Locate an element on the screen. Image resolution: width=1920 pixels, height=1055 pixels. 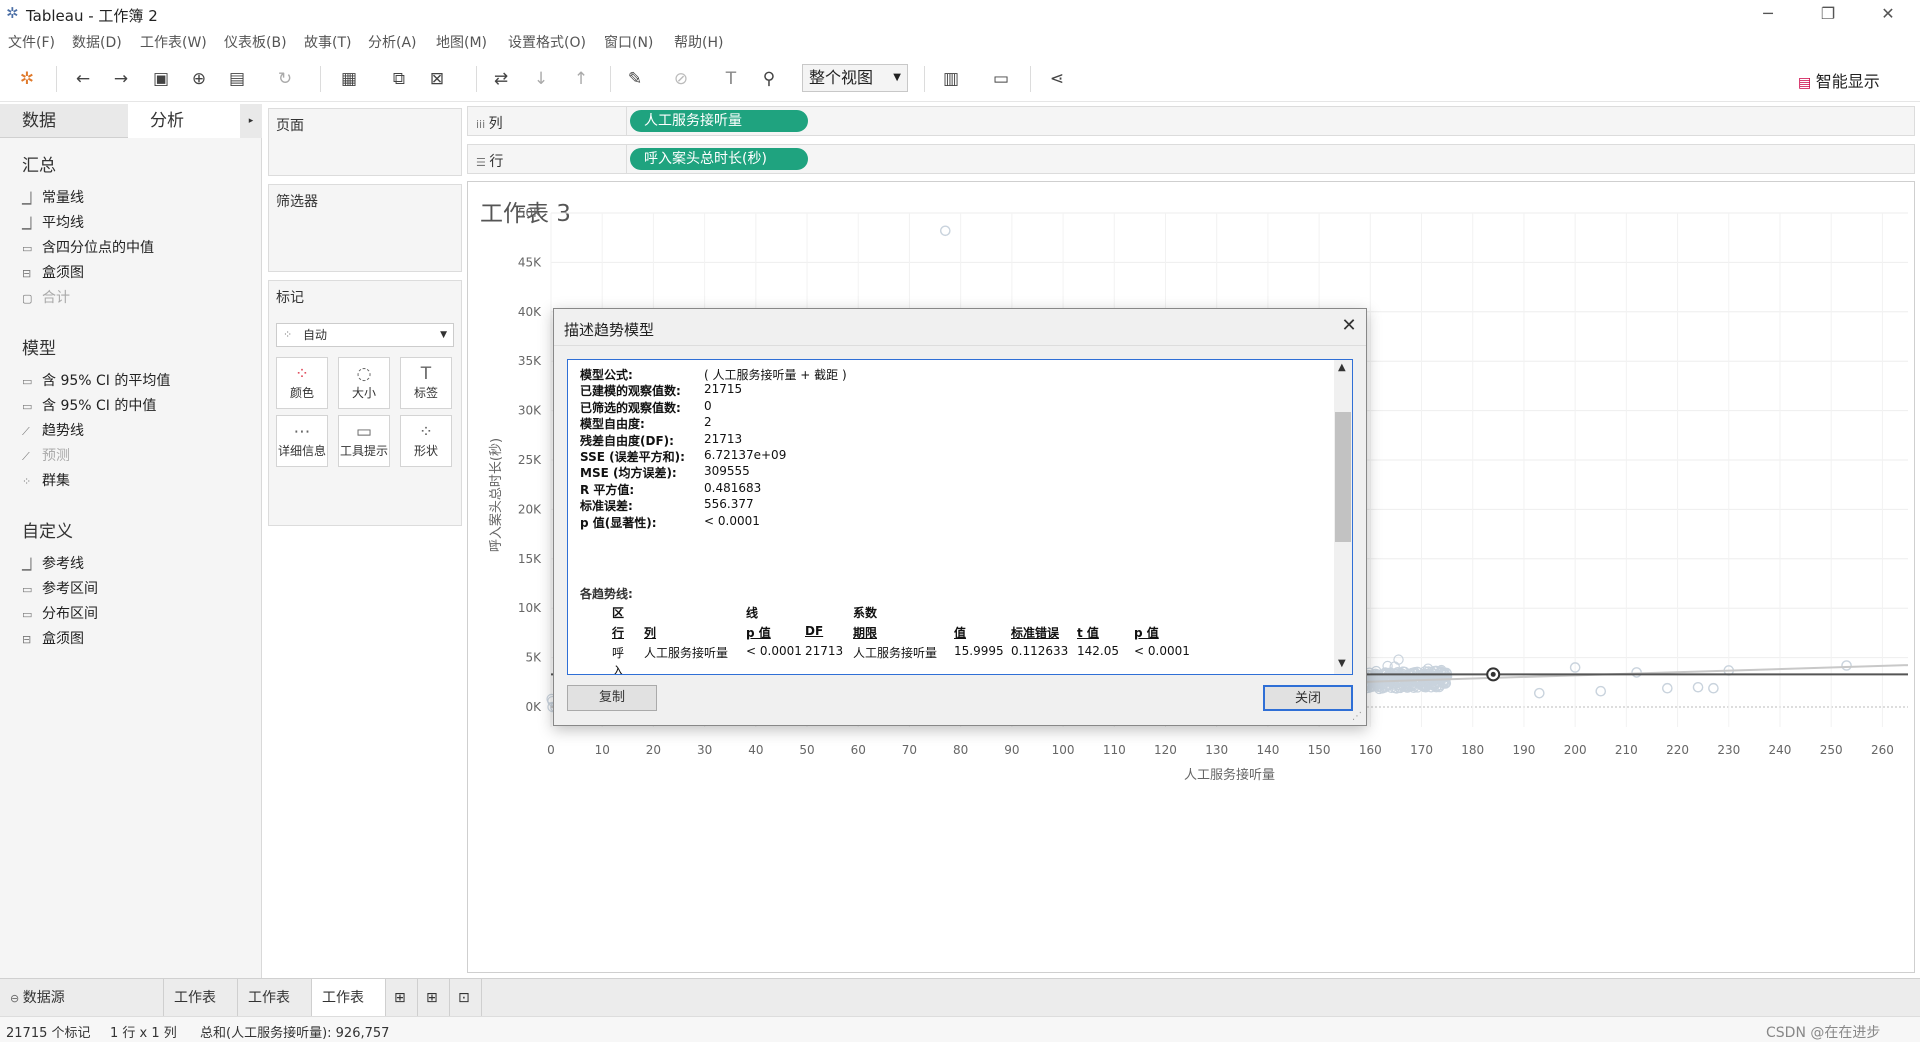
copy-button: 复制 is located at coordinates (612, 698).